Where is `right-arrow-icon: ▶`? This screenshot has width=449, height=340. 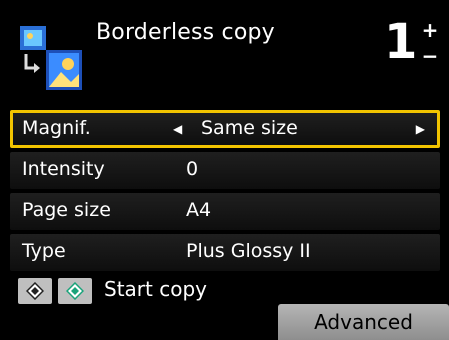 right-arrow-icon: ▶ is located at coordinates (420, 129).